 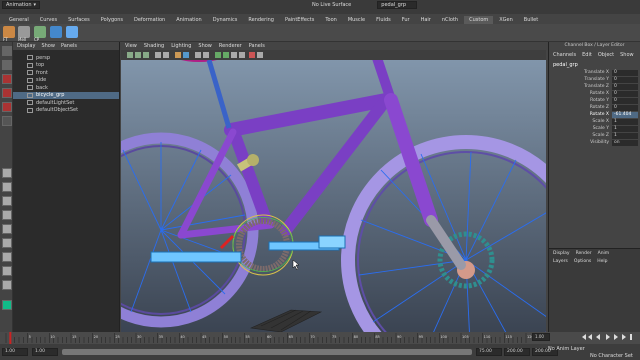 What do you see at coordinates (267, 352) in the screenshot?
I see `range-slider` at bounding box center [267, 352].